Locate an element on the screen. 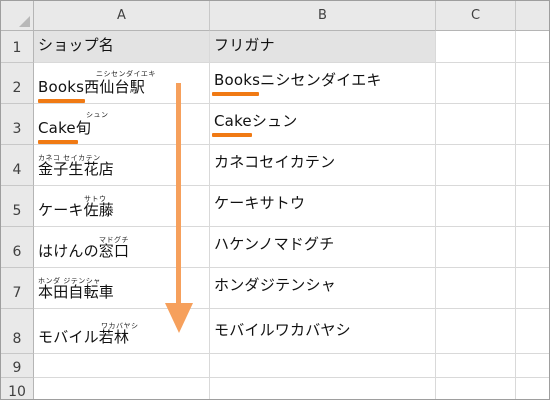  cell-d1 is located at coordinates (532, 47).